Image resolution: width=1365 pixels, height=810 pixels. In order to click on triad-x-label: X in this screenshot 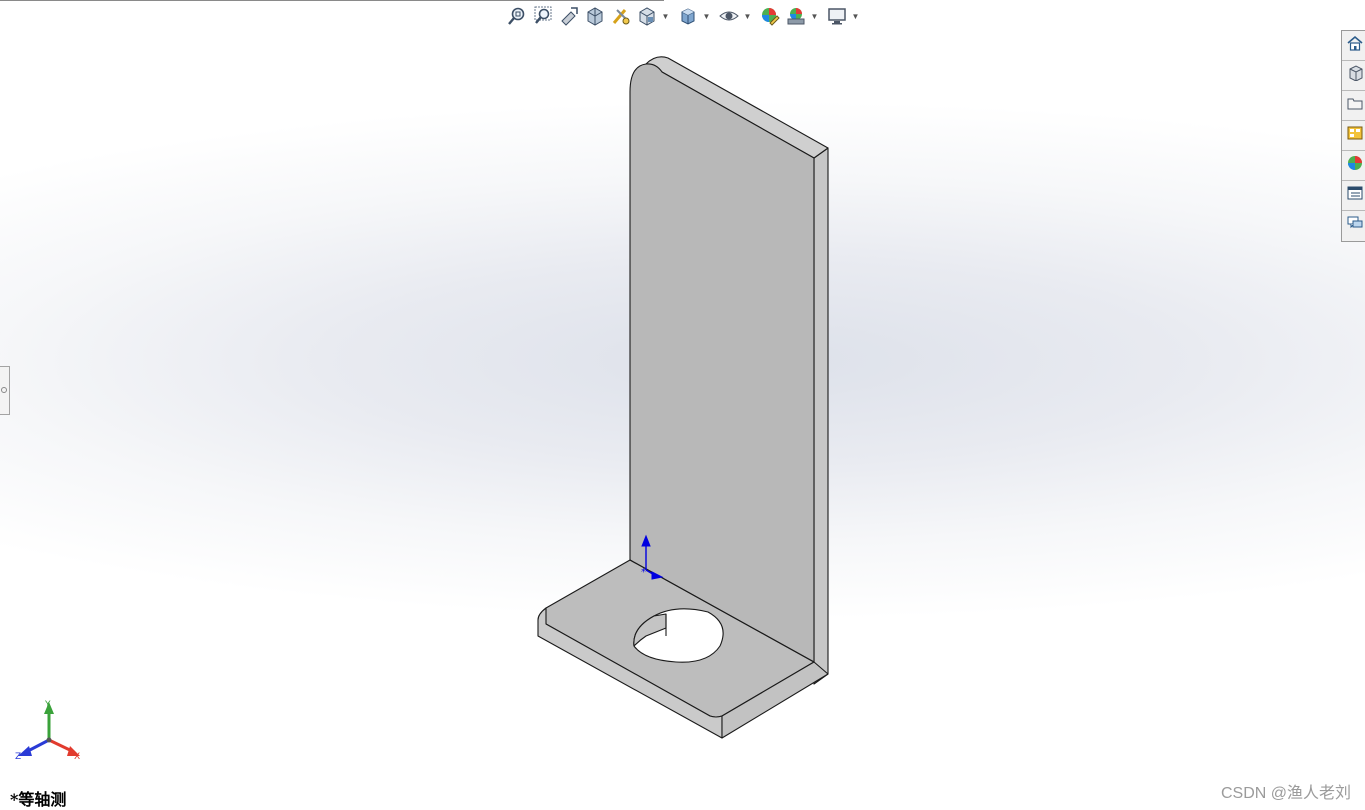, I will do `click(77, 757)`.